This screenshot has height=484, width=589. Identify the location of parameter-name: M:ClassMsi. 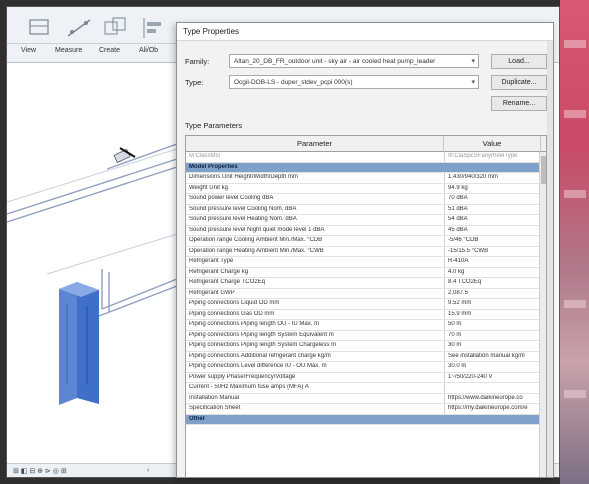
(204, 156).